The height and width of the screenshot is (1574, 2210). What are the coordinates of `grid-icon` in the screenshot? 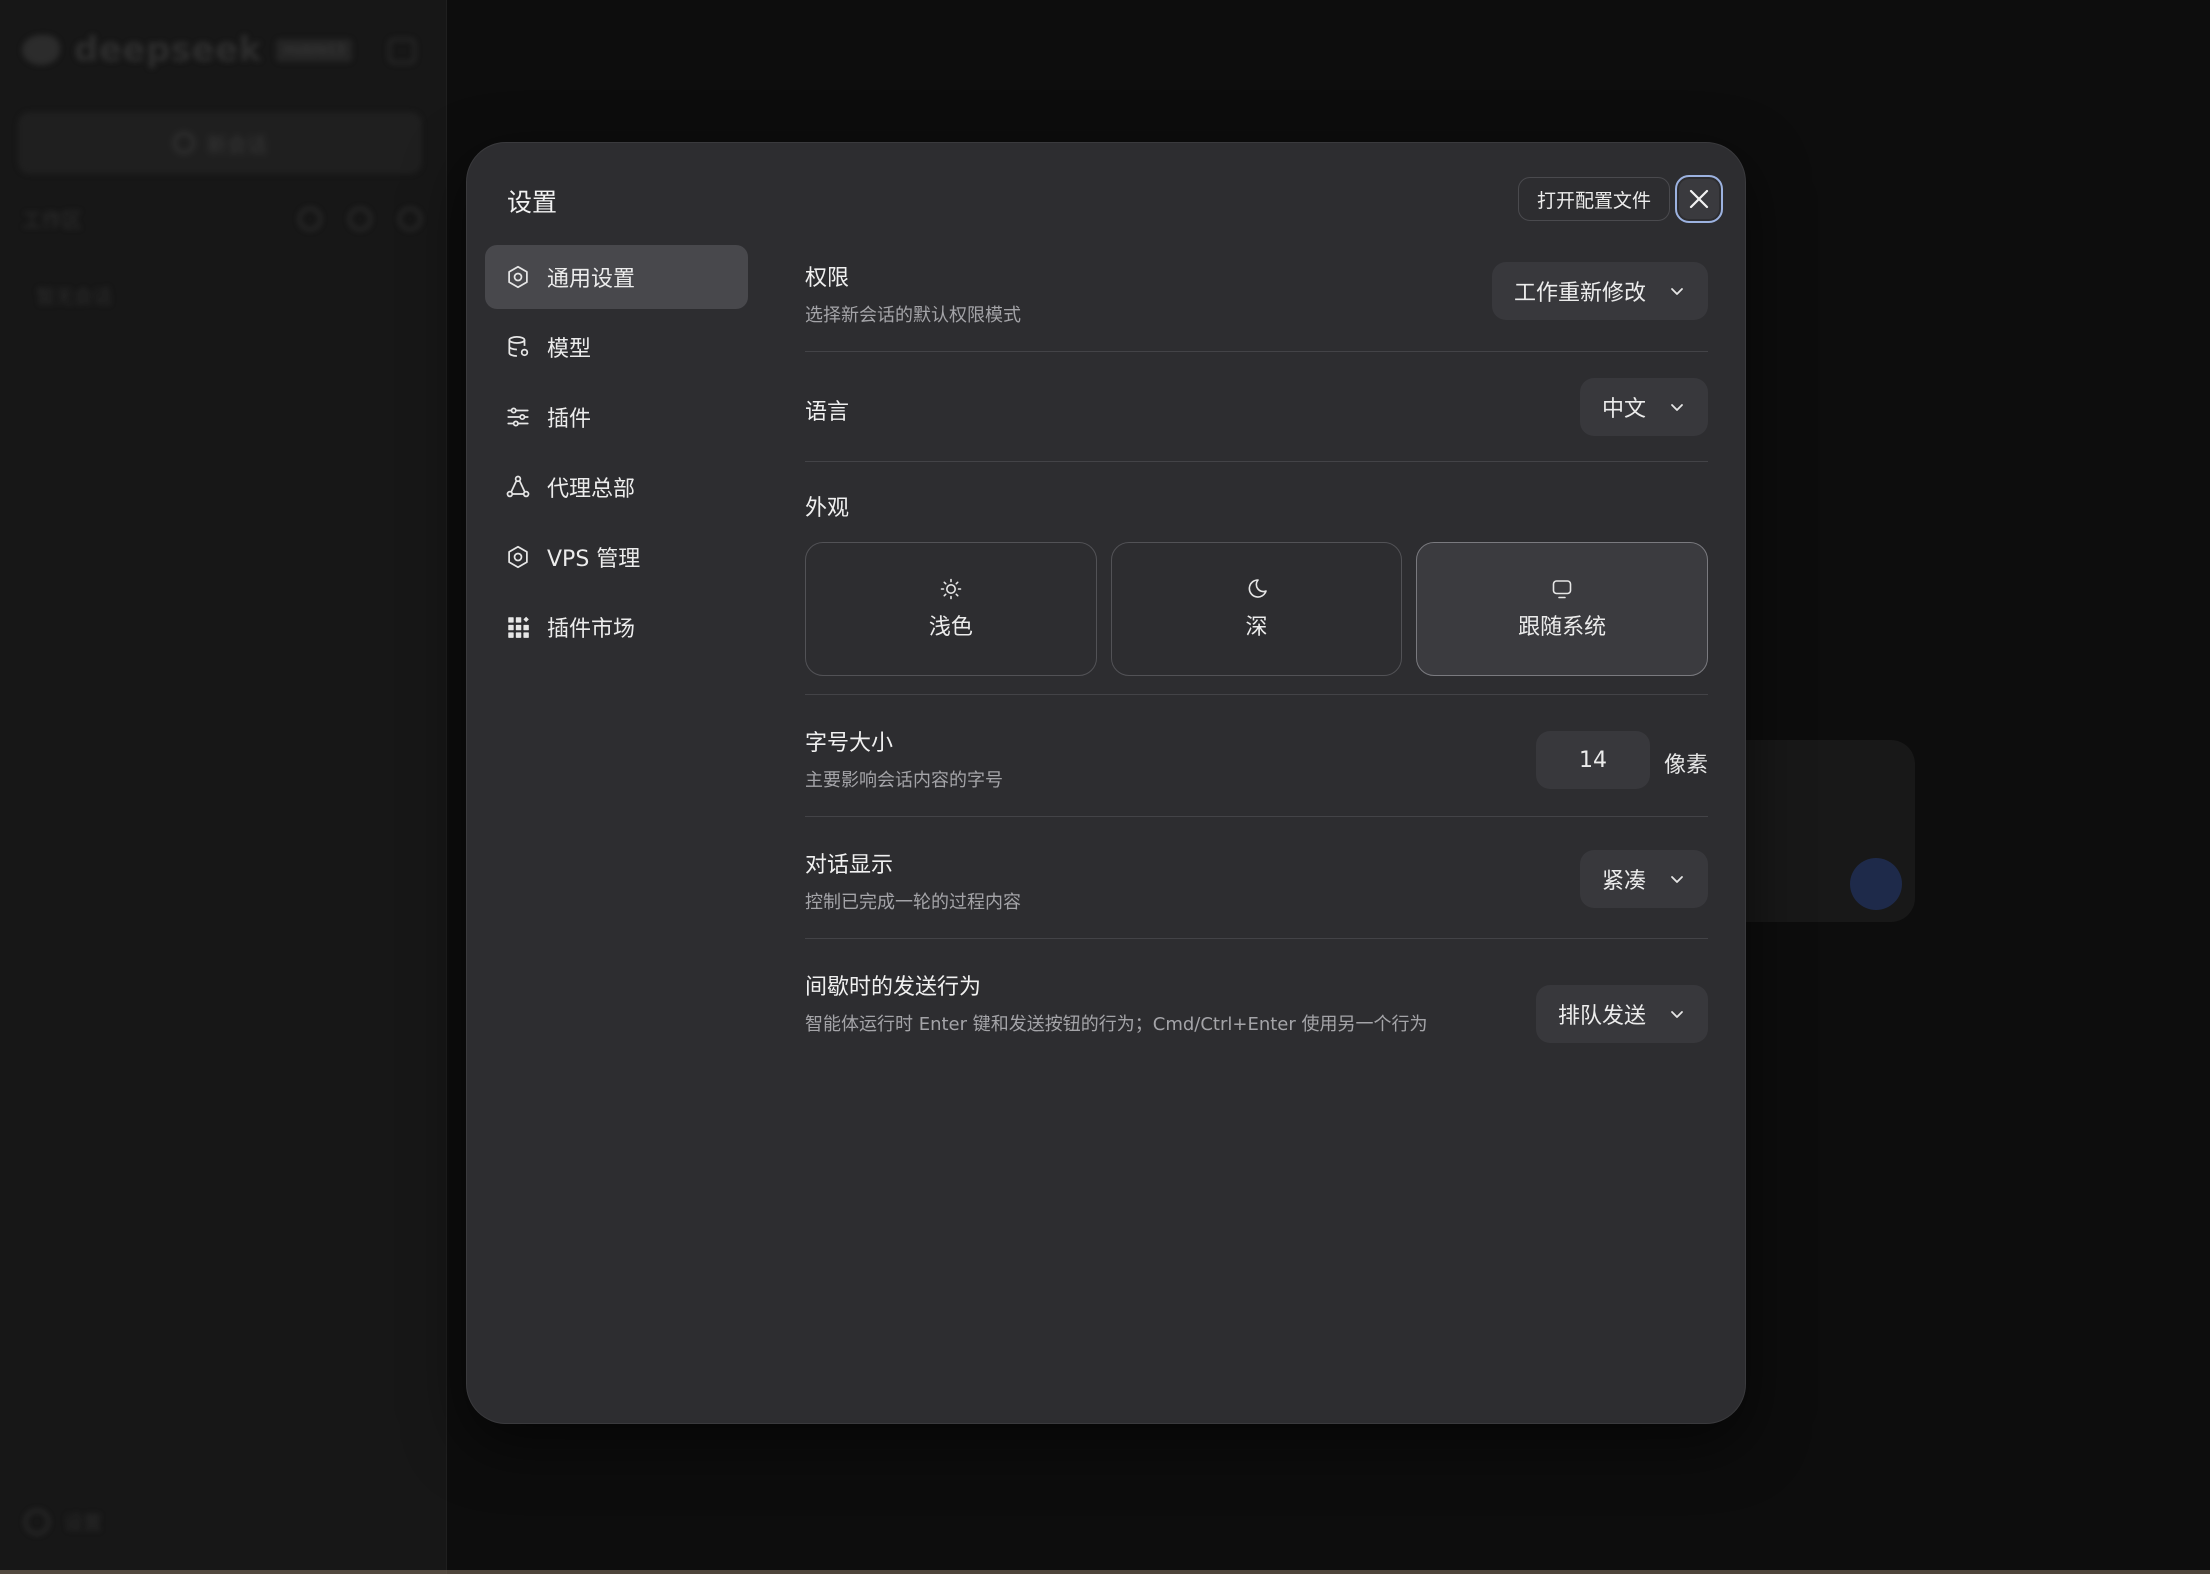 It's located at (518, 627).